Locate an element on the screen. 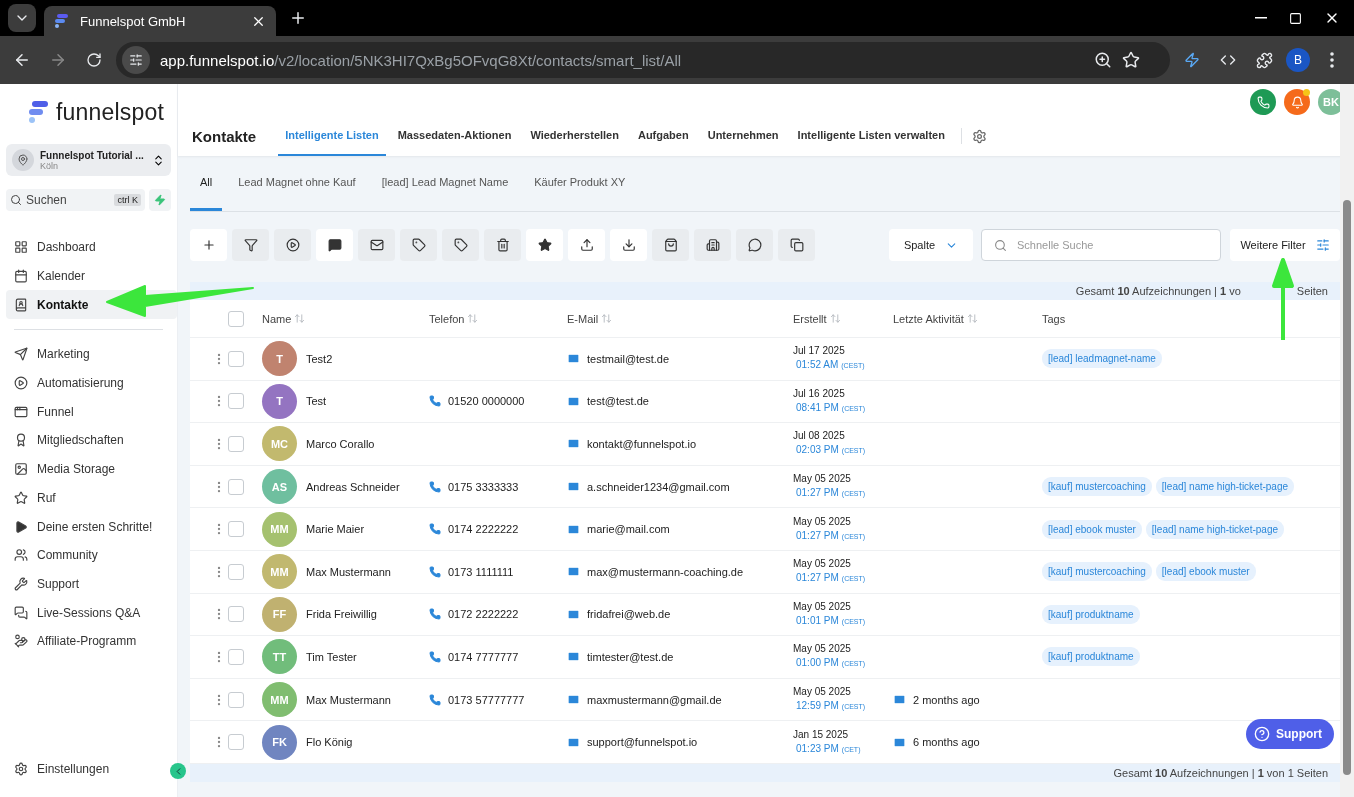 This screenshot has width=1354, height=797. nav-item: Mitgliedschaften is located at coordinates (88, 440).